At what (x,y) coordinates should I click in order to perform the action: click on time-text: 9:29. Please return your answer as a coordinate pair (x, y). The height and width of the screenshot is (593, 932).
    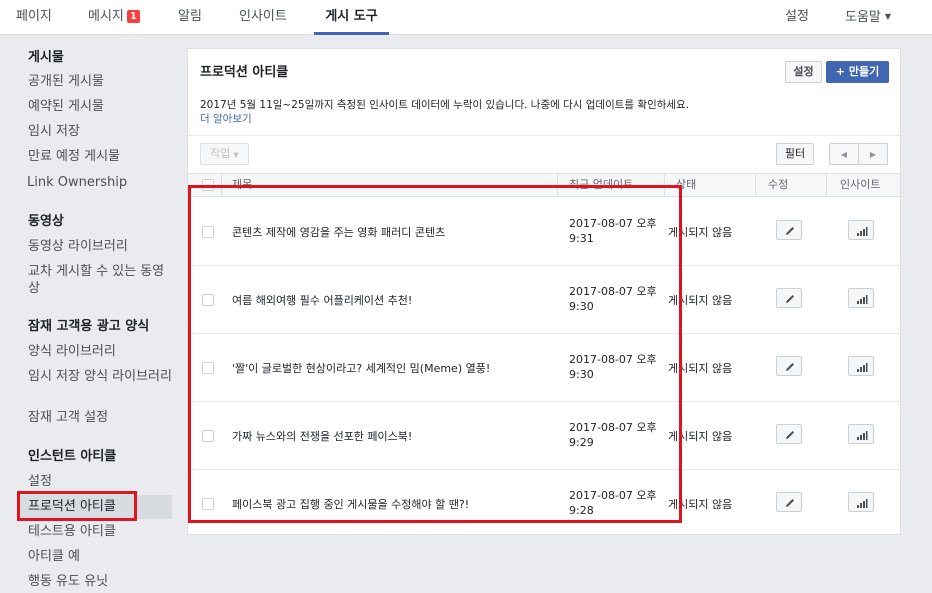
    Looking at the image, I should click on (581, 442).